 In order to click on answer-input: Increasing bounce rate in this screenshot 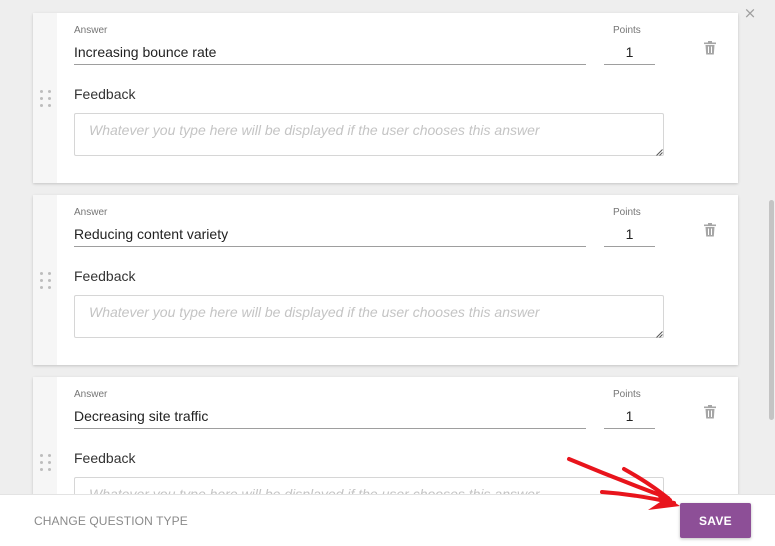, I will do `click(330, 53)`.